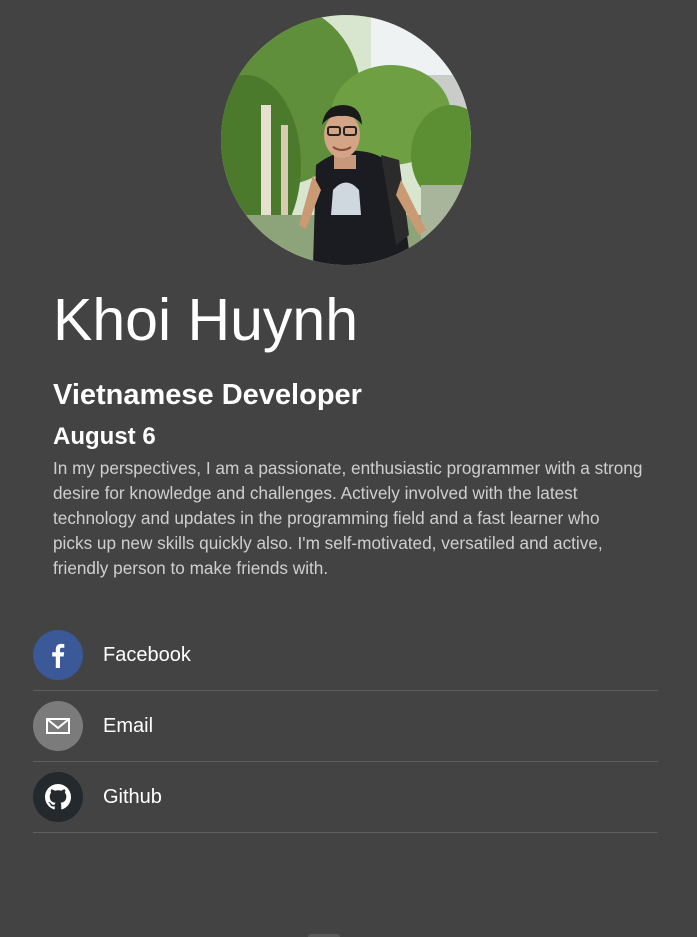  What do you see at coordinates (345, 655) in the screenshot?
I see `facebook-link: Facebook` at bounding box center [345, 655].